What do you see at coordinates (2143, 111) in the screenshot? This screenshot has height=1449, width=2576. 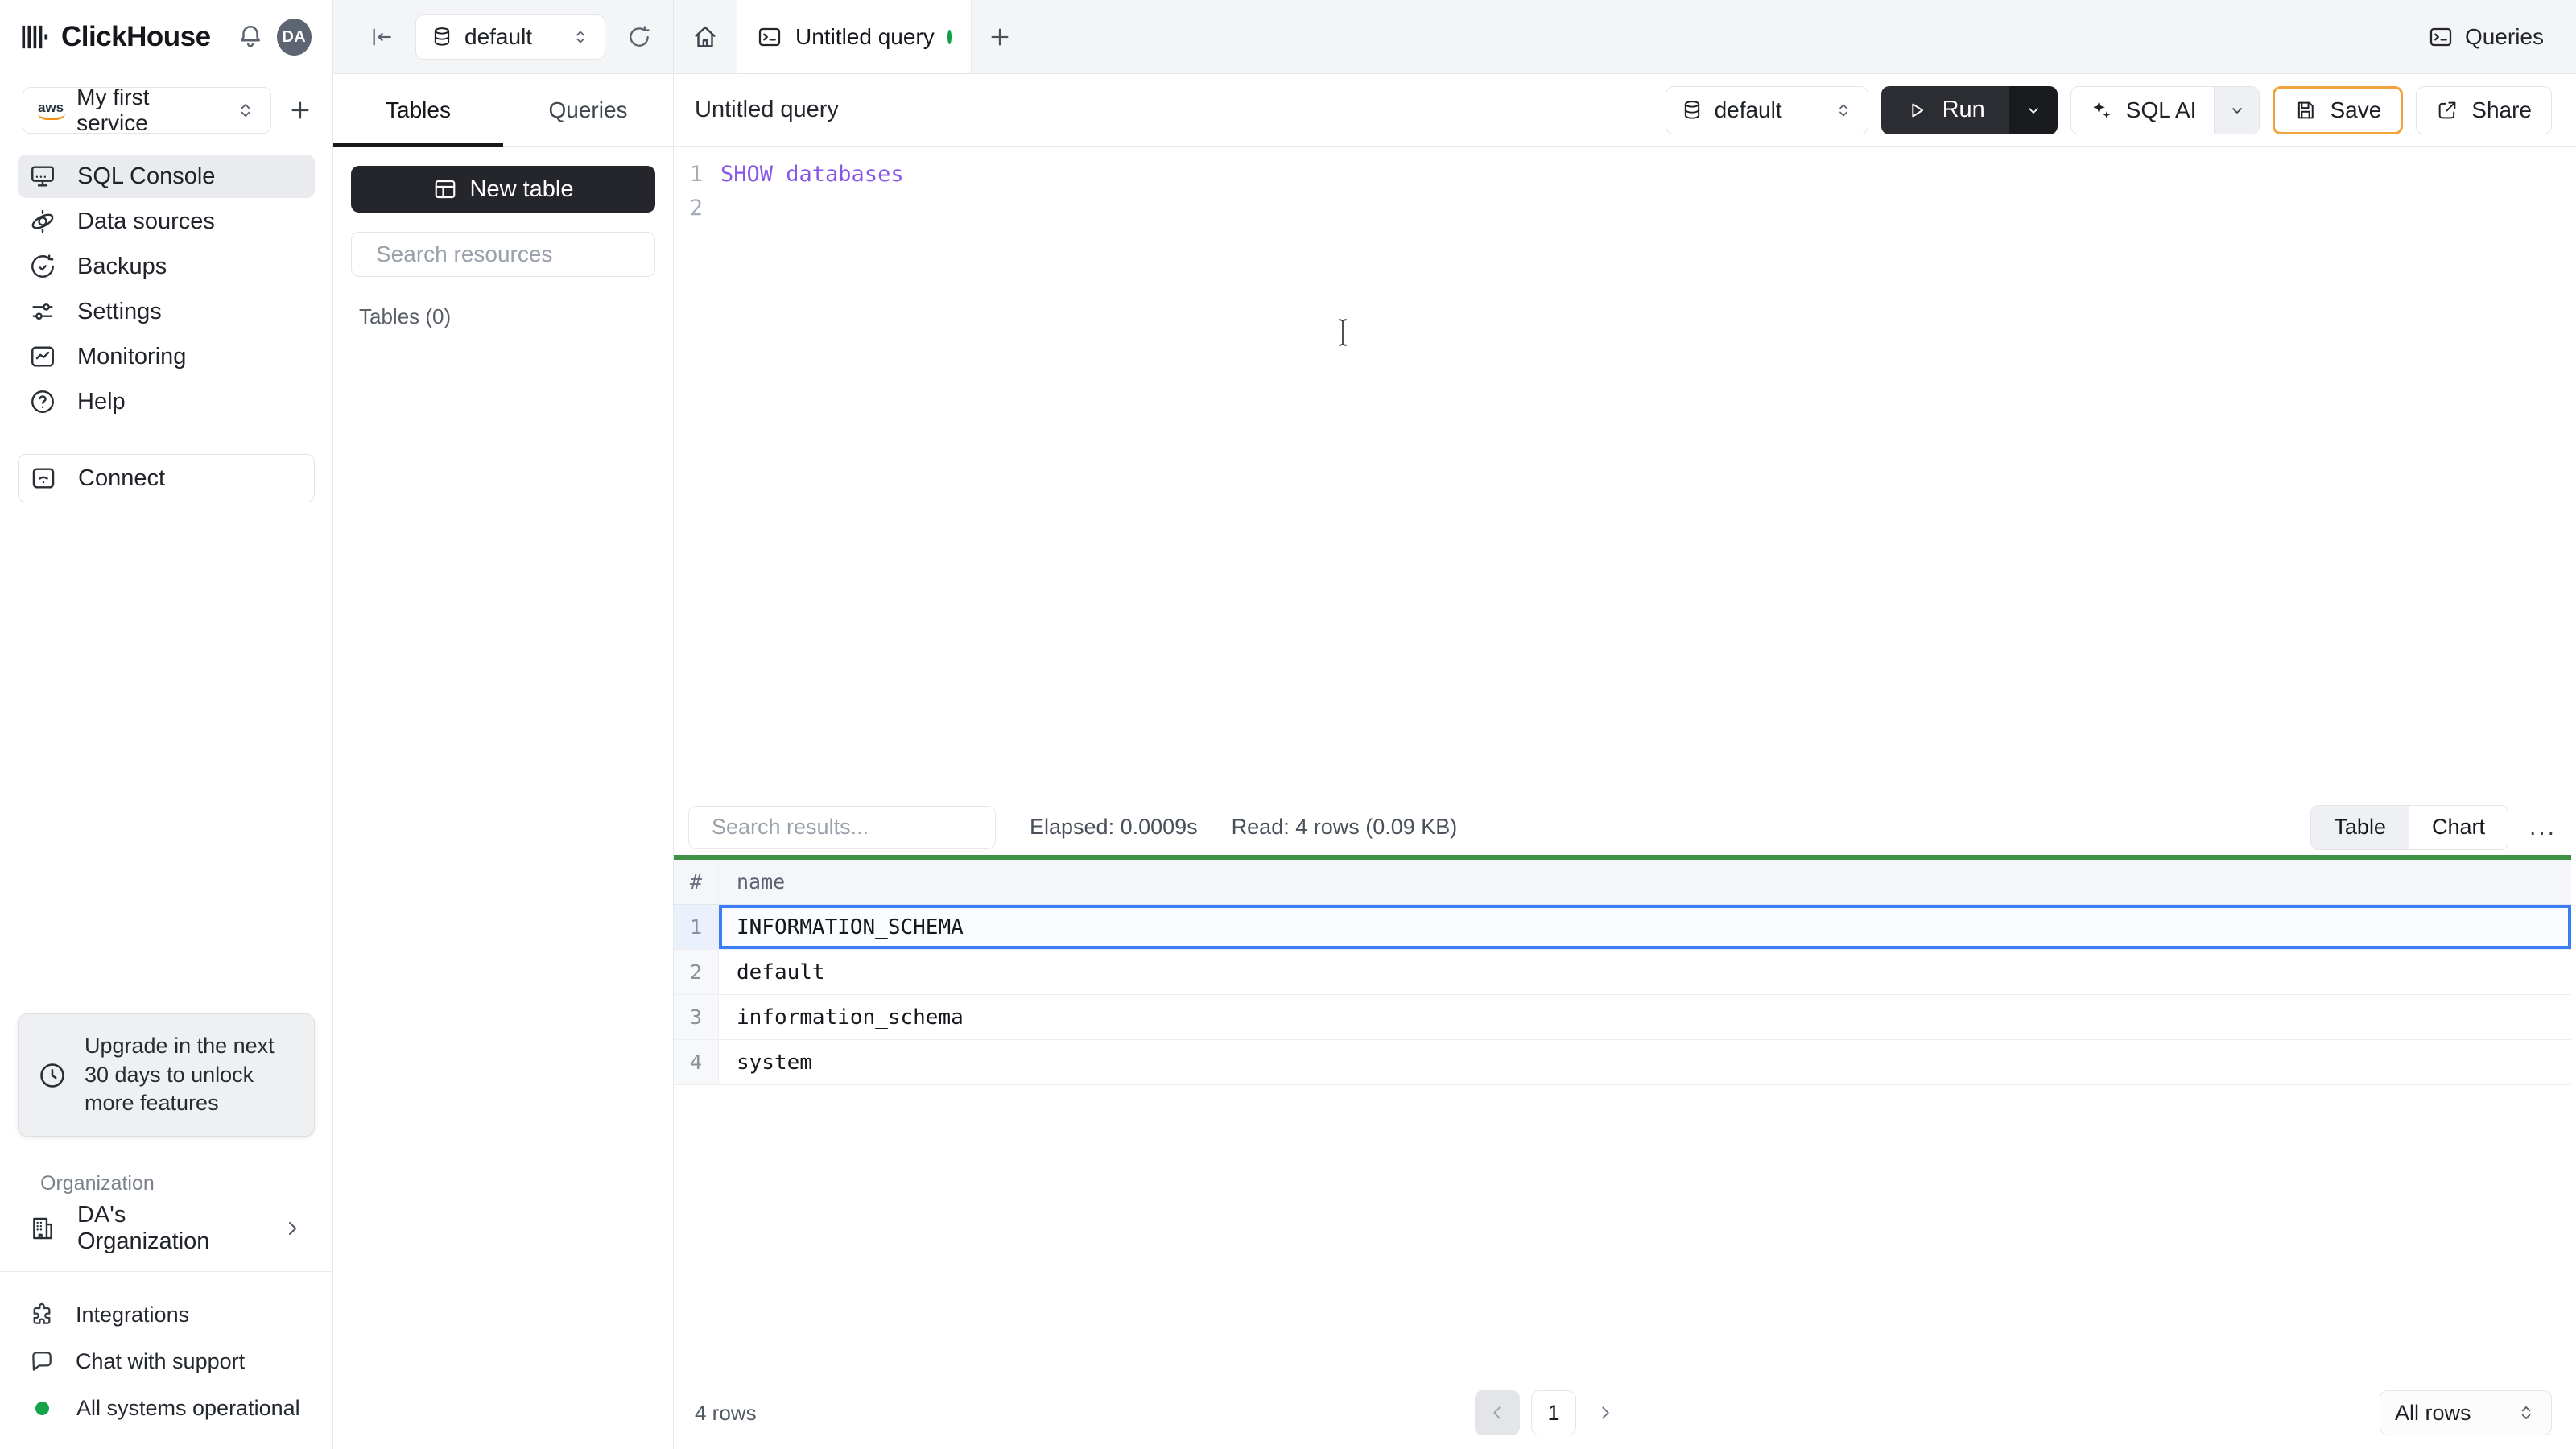 I see `sql-ai-button: SQL AI` at bounding box center [2143, 111].